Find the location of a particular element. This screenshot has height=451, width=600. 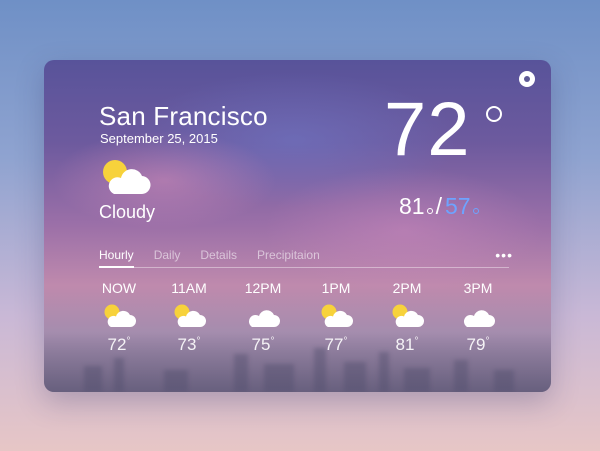

low-temperature: 57 is located at coordinates (462, 206).